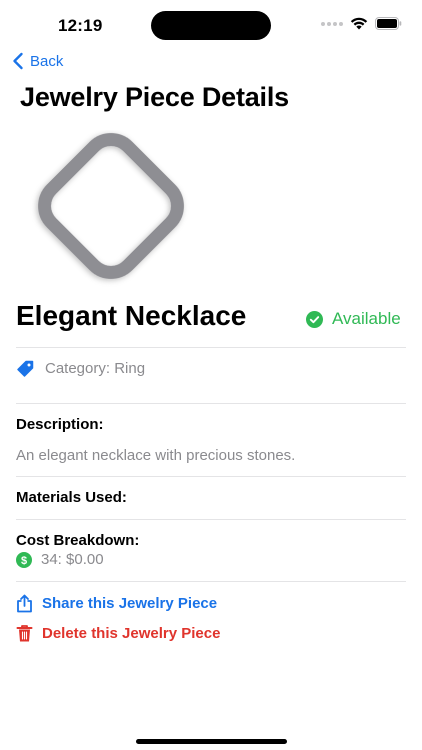 This screenshot has width=422, height=750. I want to click on battery-icon, so click(388, 23).